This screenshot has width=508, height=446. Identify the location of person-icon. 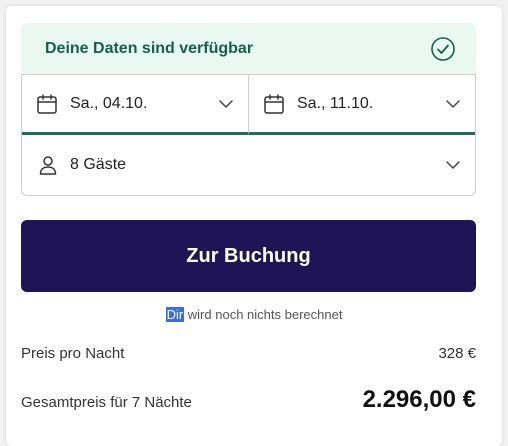
(48, 165).